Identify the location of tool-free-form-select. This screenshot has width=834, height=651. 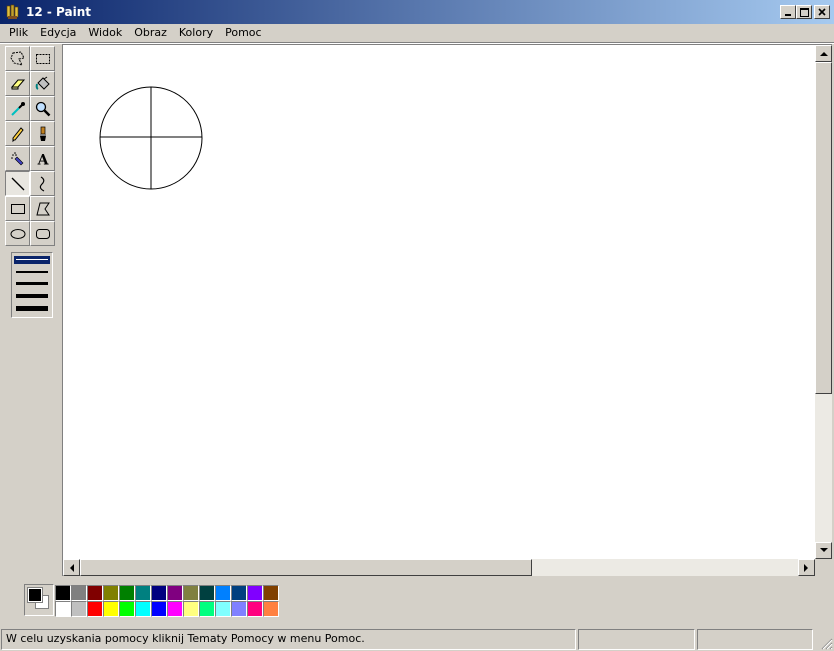
(17, 58).